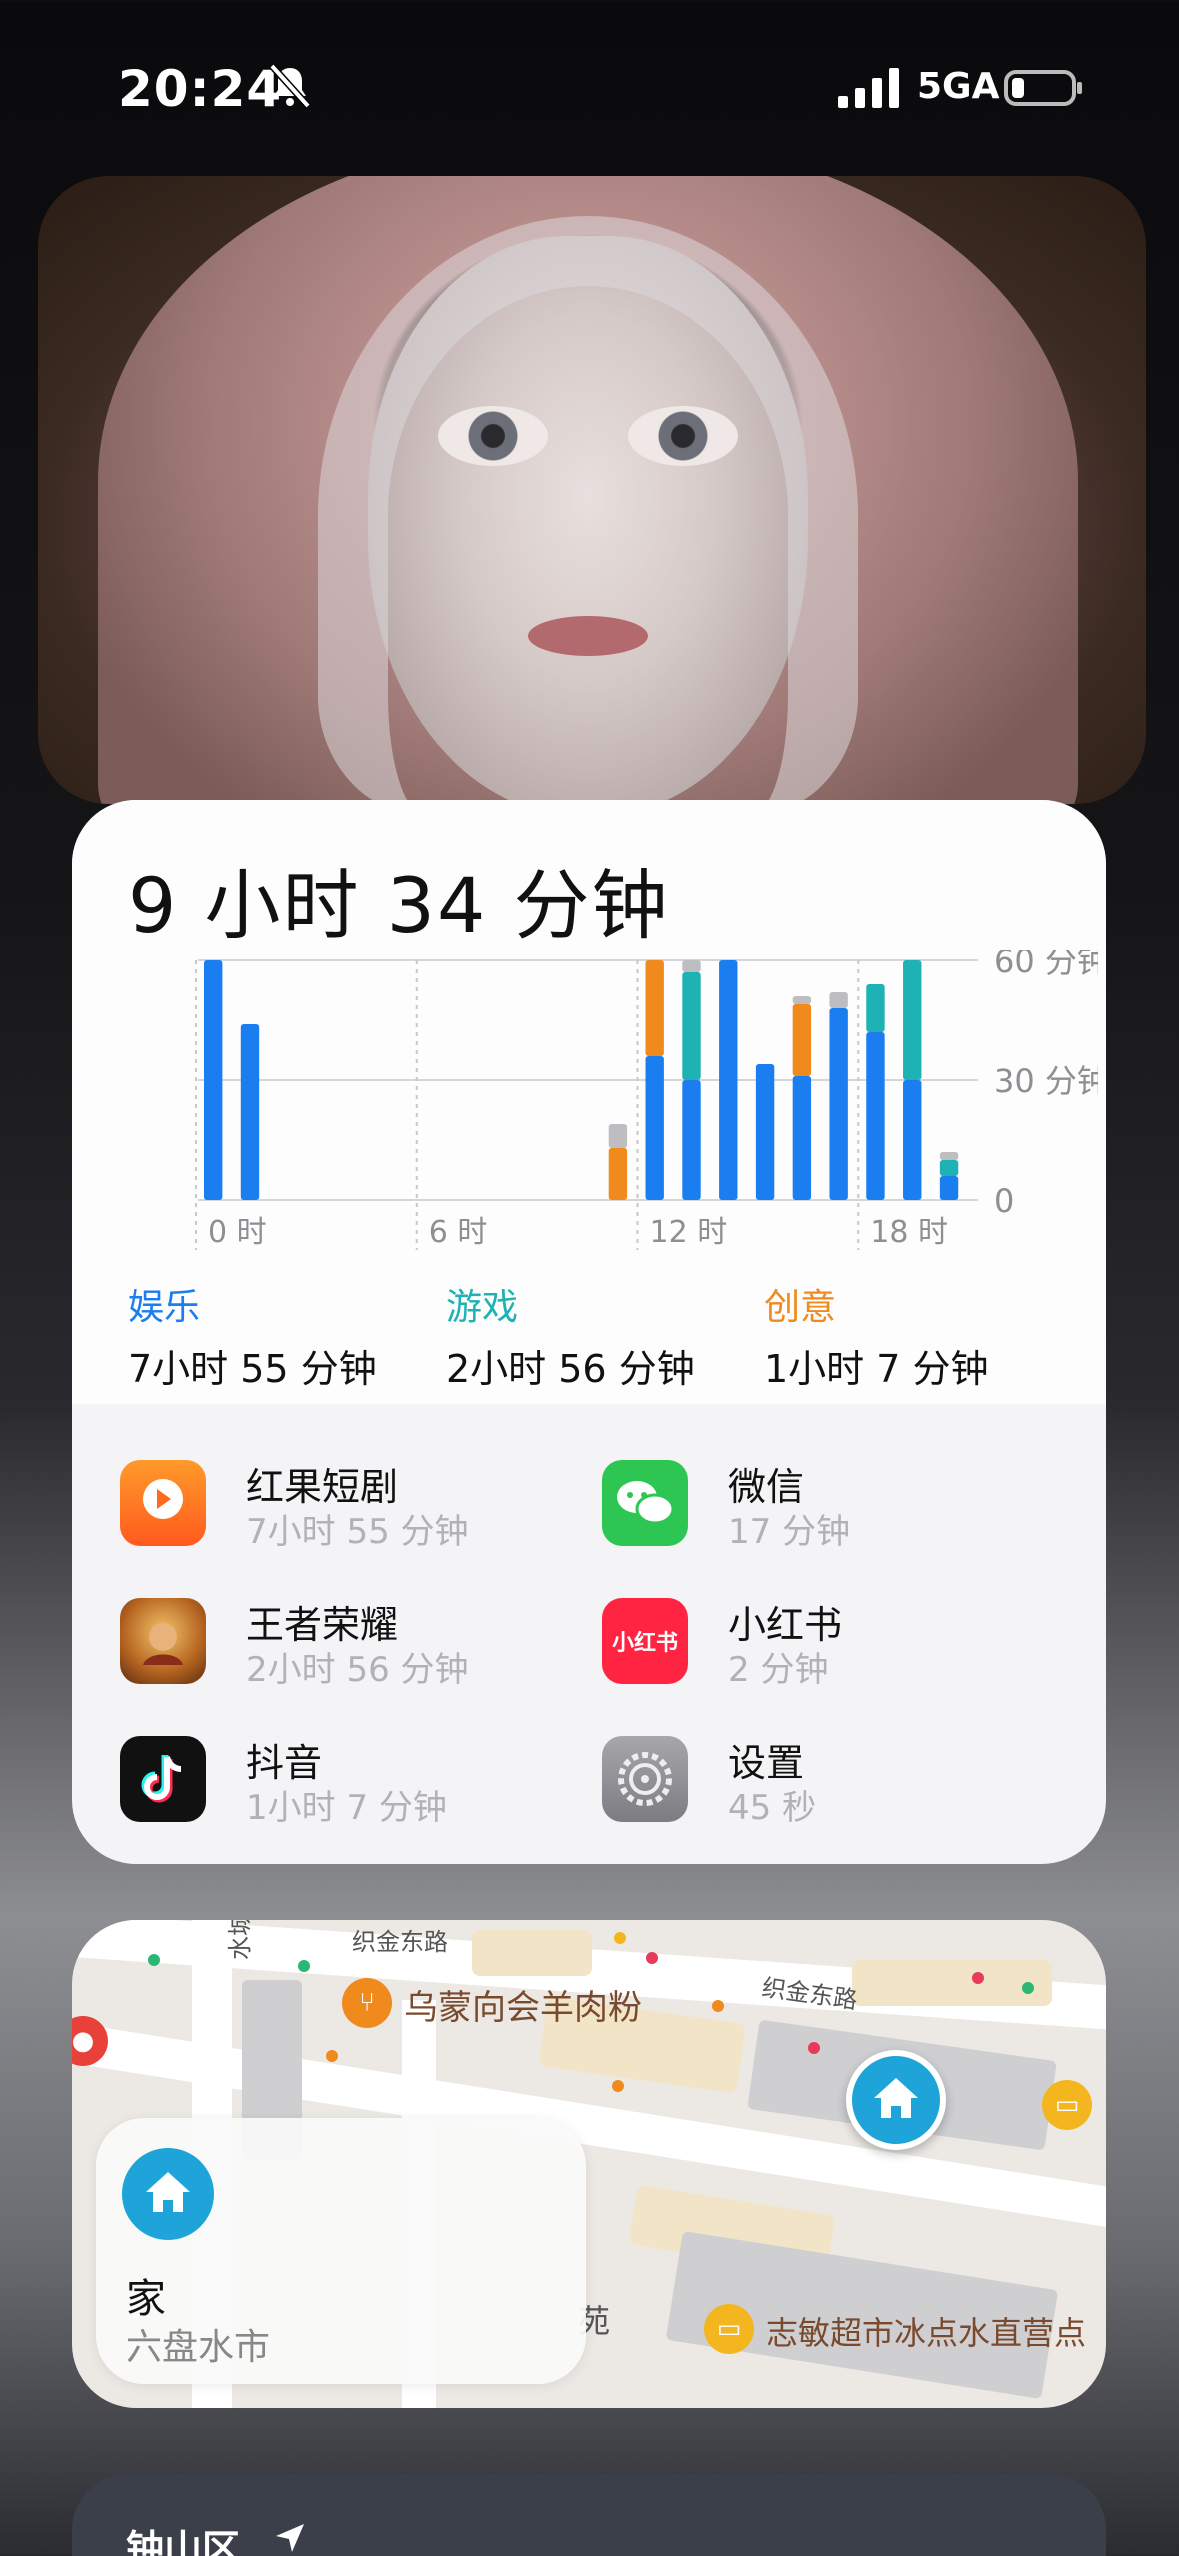 The image size is (1179, 2556). Describe the element at coordinates (200, 89) in the screenshot. I see `status-time: 20:24` at that location.